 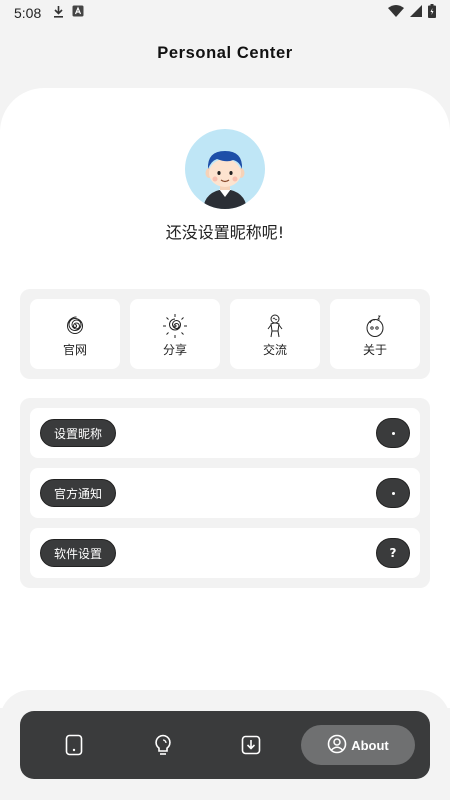 I want to click on about-tab: About, so click(x=358, y=745).